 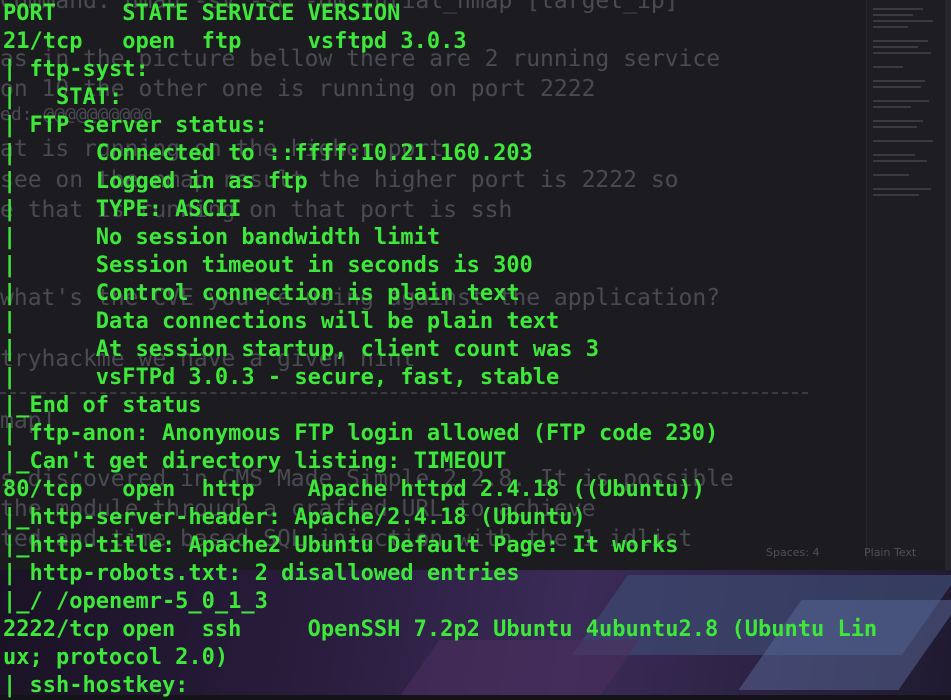 What do you see at coordinates (261, 573) in the screenshot?
I see `terminal-line: | http-robots.txt: 2 disallowed entries` at bounding box center [261, 573].